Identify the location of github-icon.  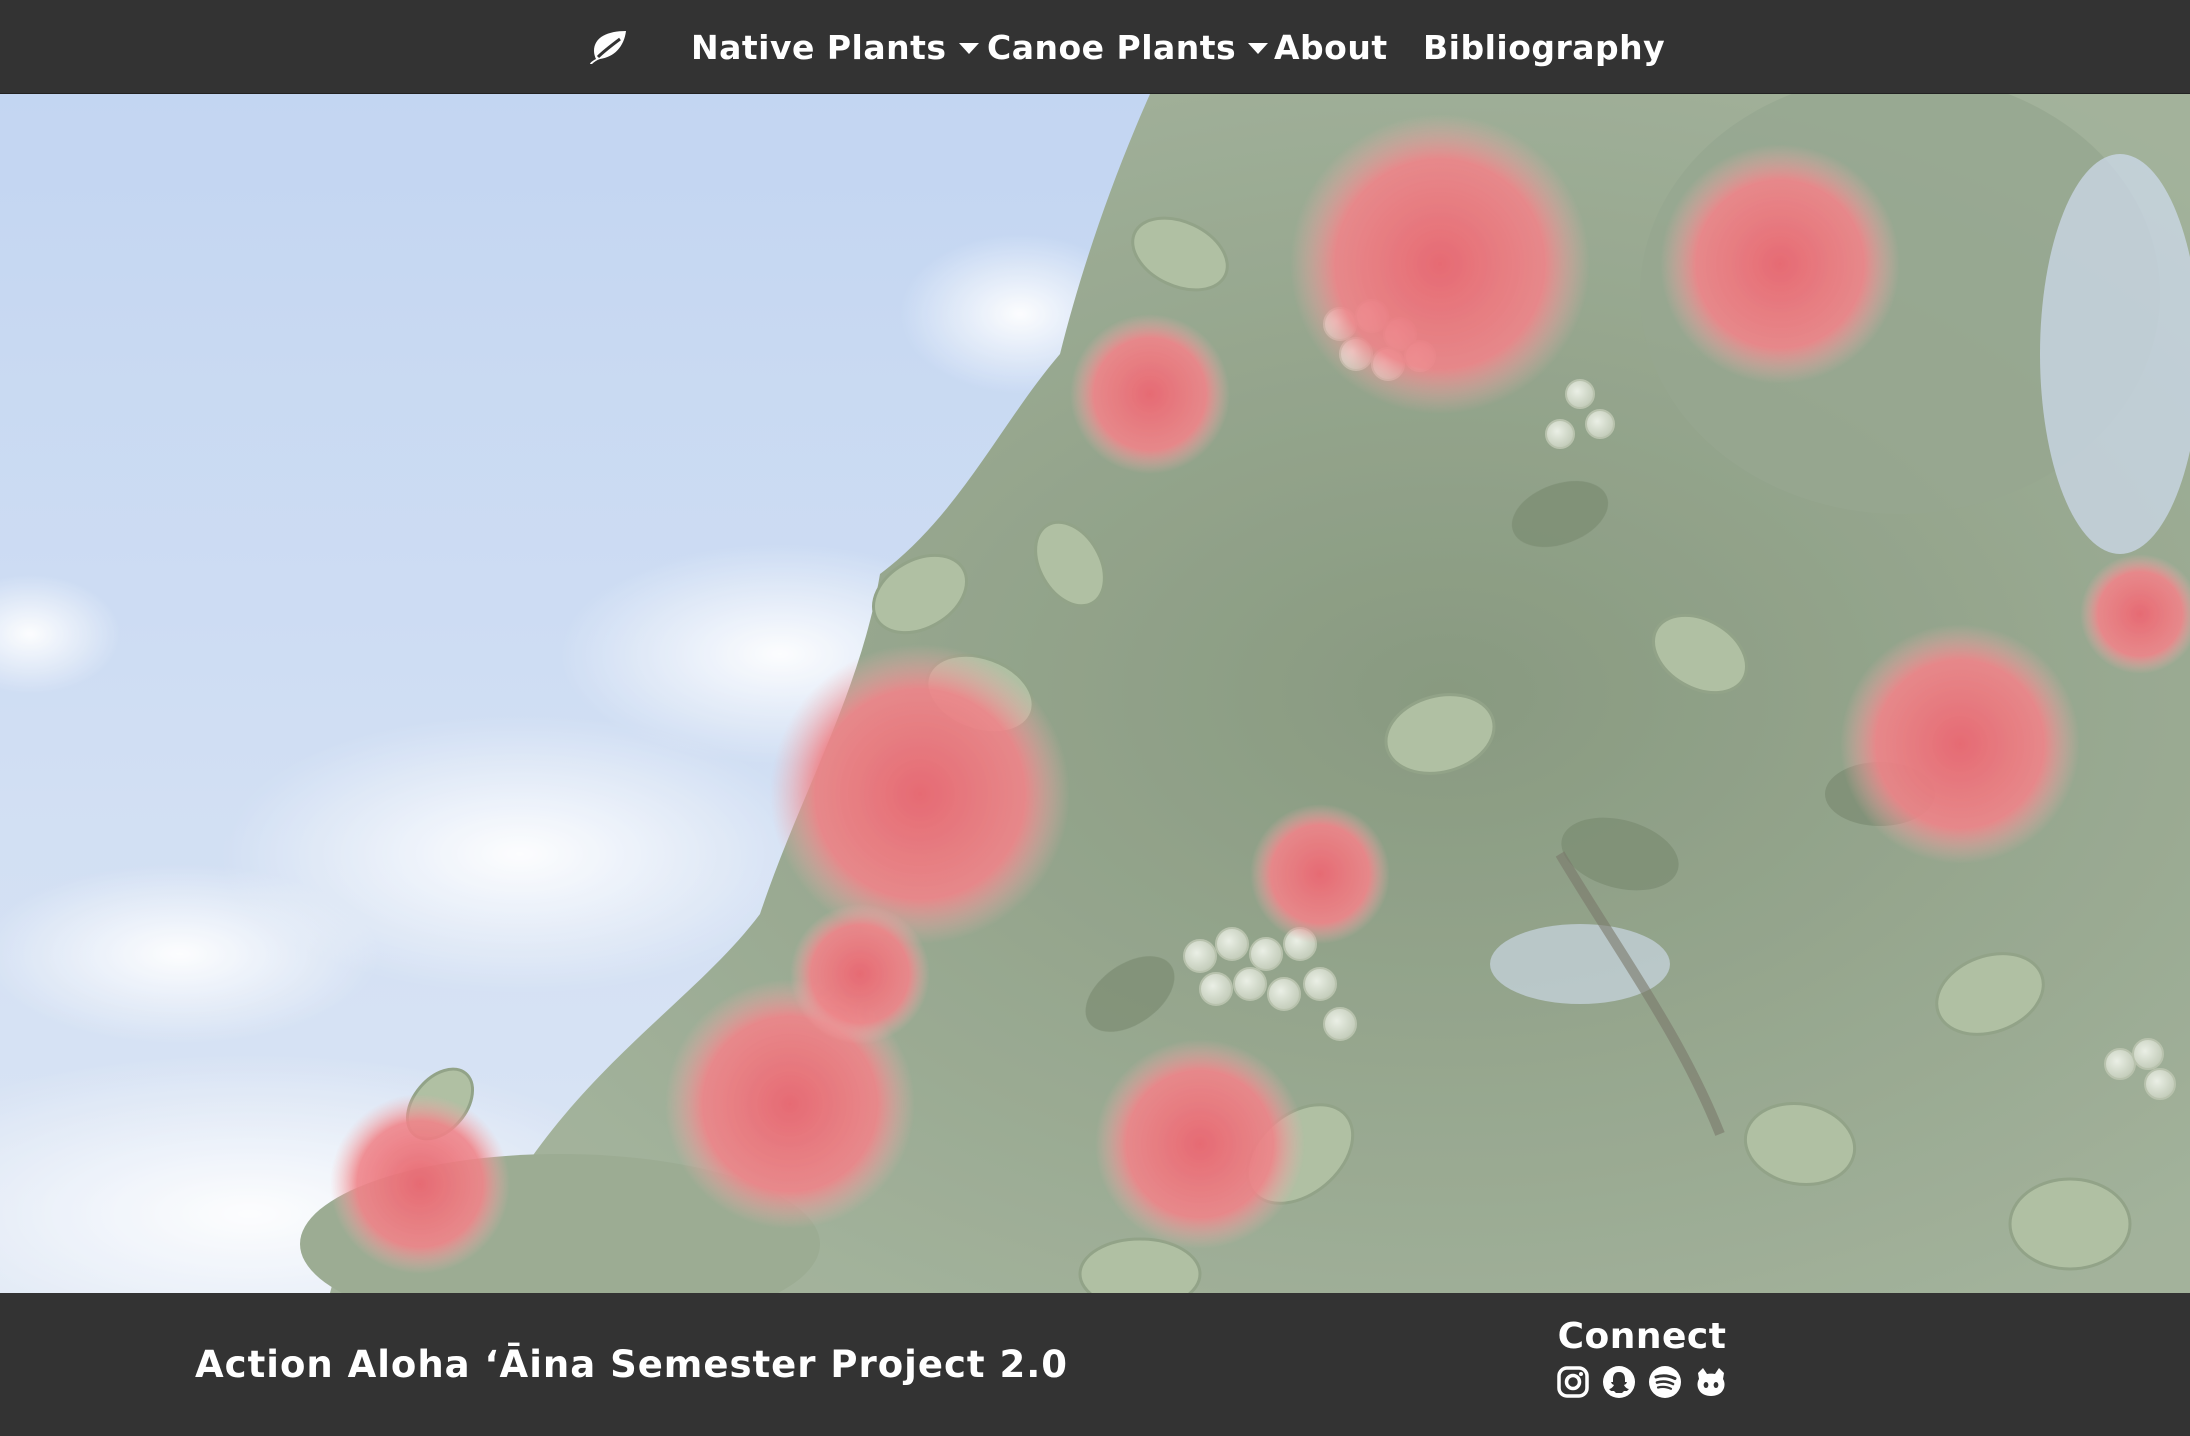
(1711, 1382).